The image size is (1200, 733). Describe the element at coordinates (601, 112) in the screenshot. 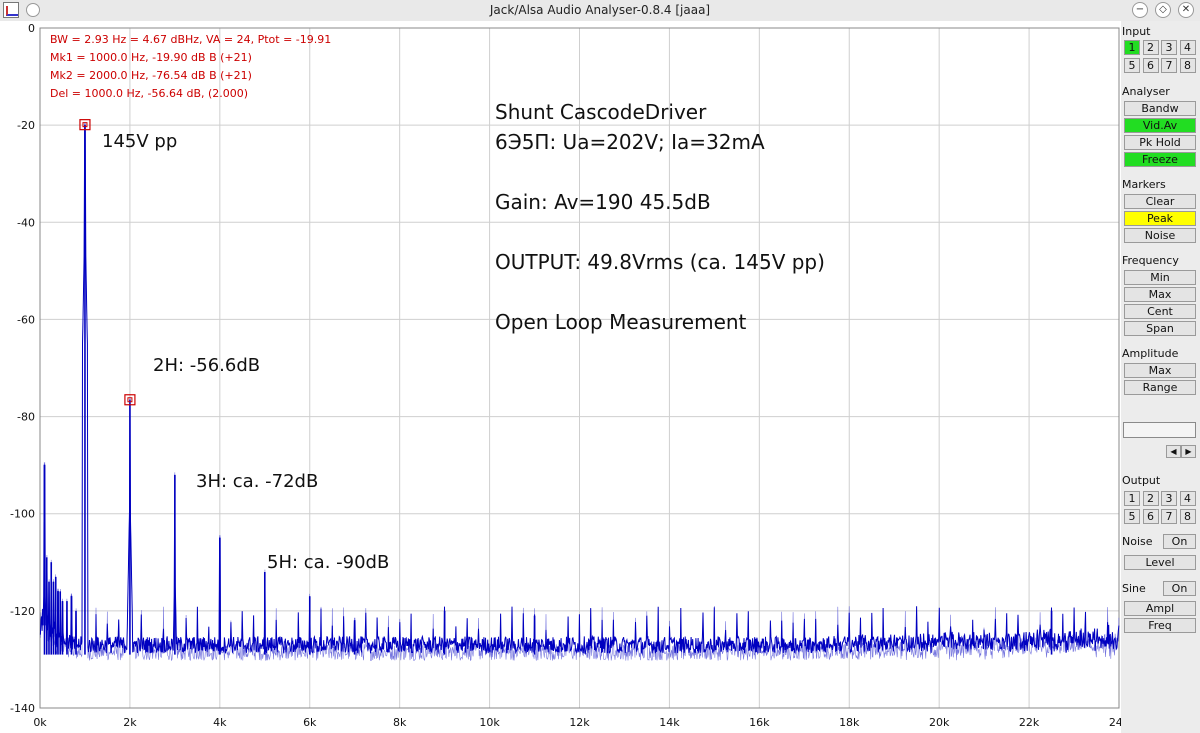

I see `annotation-title-line1: Shunt CascodeDriver` at that location.